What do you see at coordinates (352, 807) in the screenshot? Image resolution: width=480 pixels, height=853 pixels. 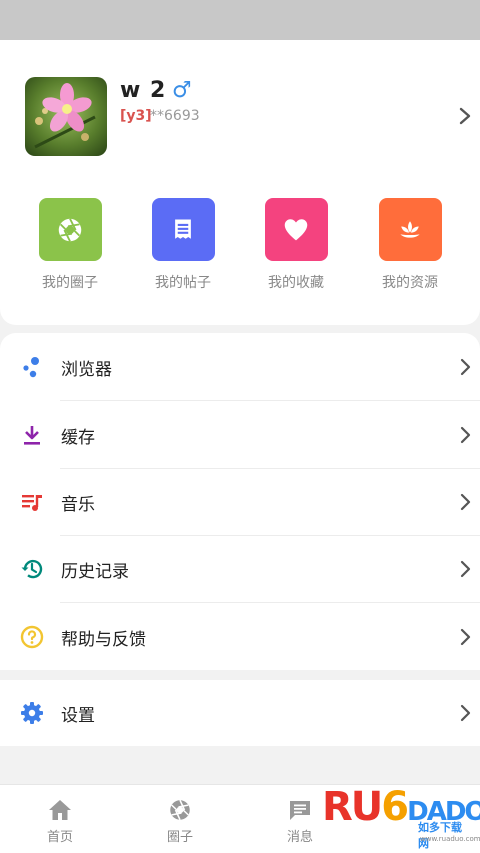 I see `watermark-ru: RU` at bounding box center [352, 807].